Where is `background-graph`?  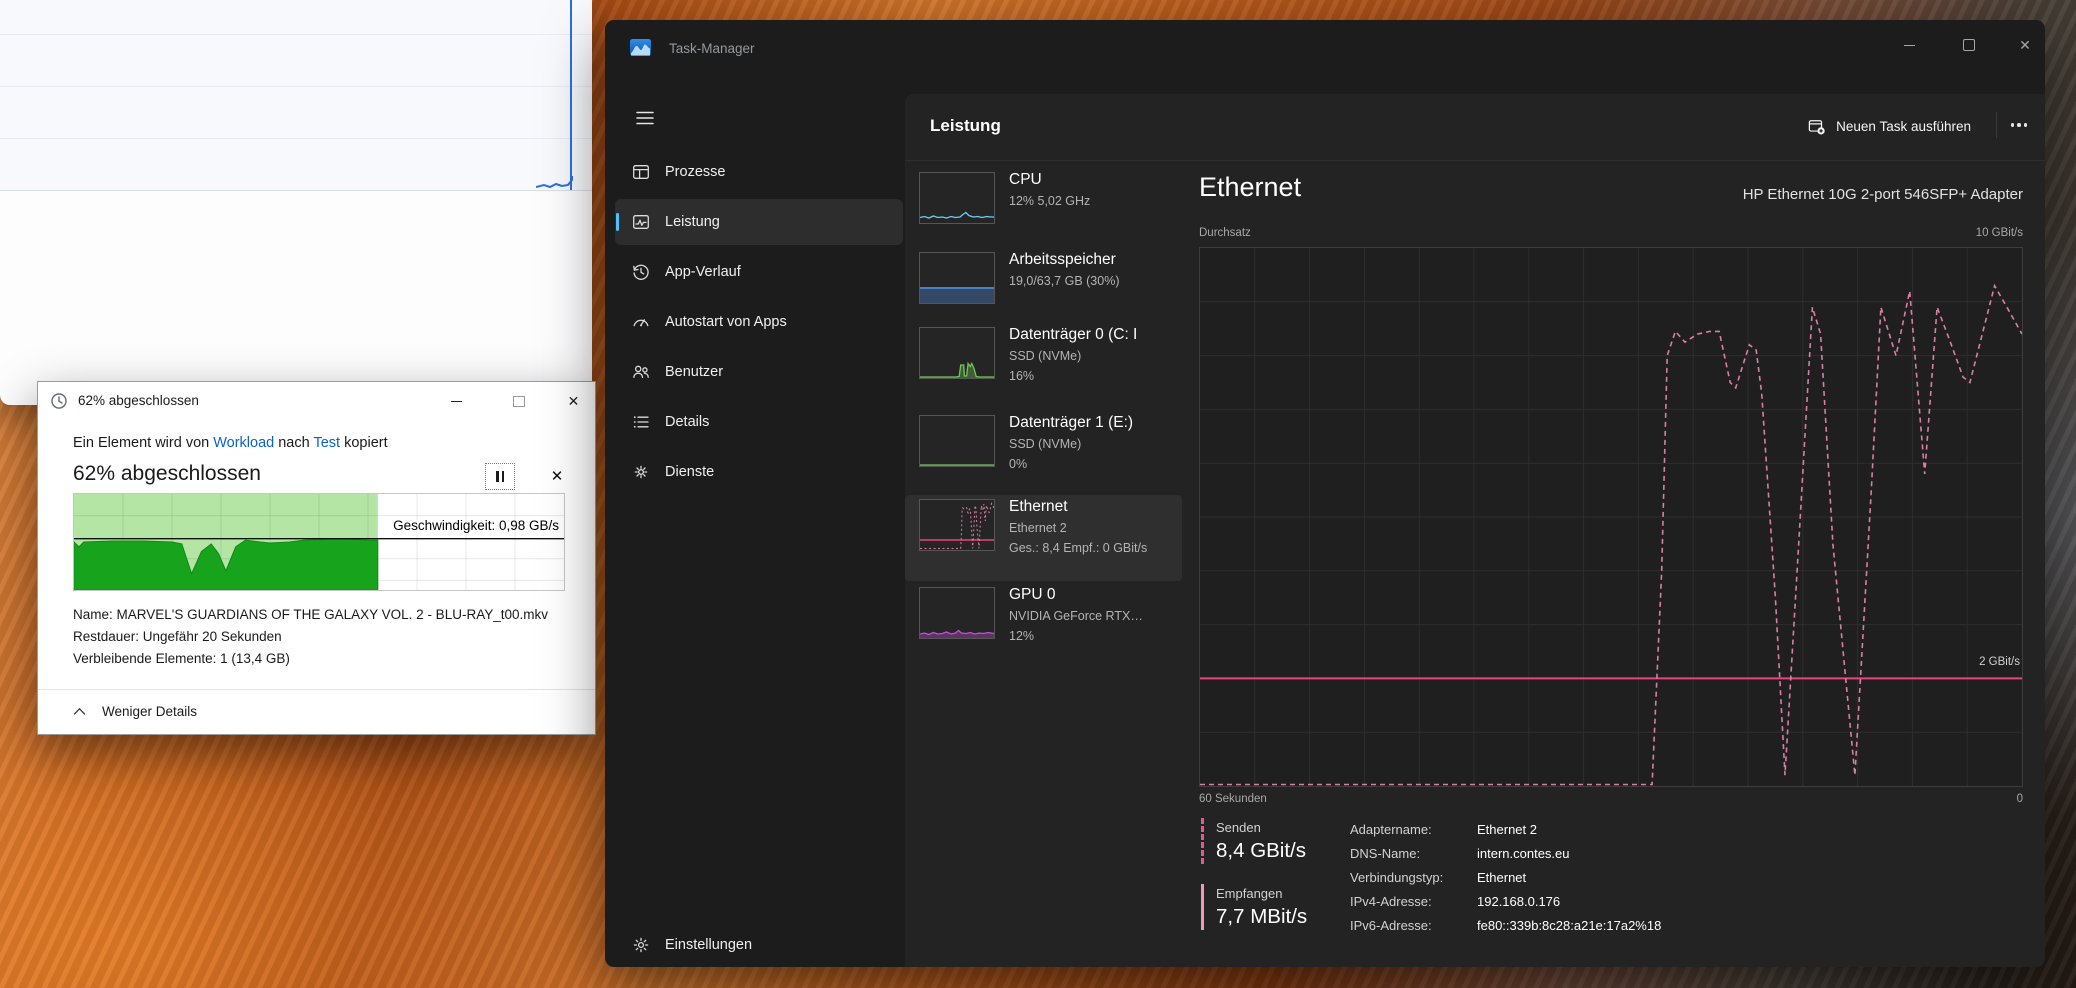 background-graph is located at coordinates (296, 95).